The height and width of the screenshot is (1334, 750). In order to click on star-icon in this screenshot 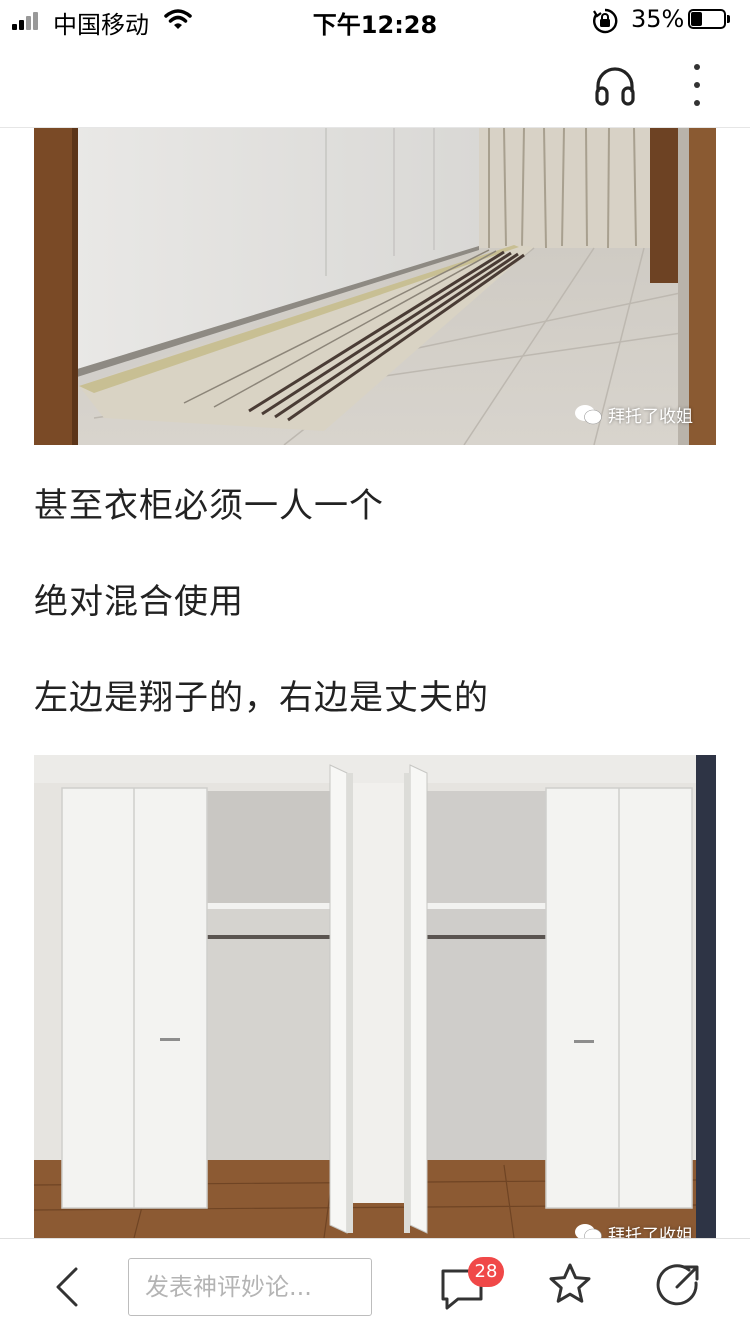, I will do `click(570, 1284)`.